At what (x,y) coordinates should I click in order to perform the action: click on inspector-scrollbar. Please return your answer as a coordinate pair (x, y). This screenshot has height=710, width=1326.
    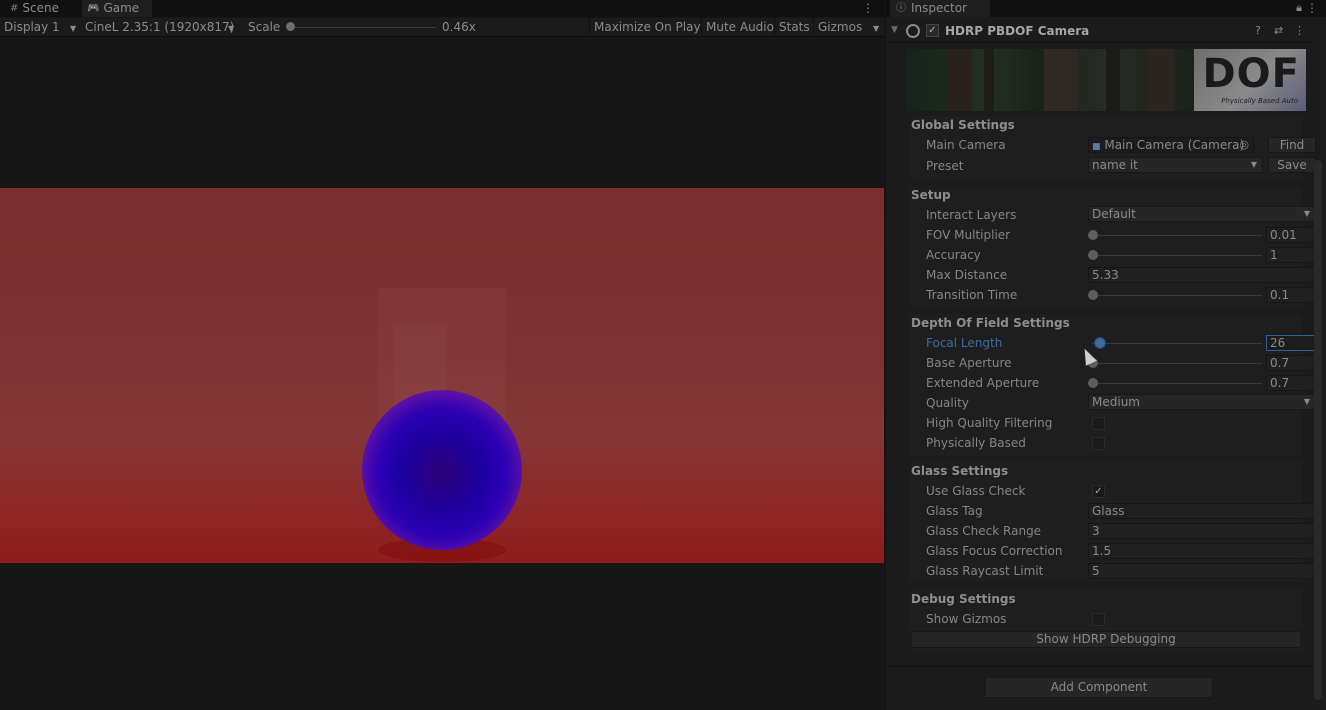
    Looking at the image, I should click on (1318, 430).